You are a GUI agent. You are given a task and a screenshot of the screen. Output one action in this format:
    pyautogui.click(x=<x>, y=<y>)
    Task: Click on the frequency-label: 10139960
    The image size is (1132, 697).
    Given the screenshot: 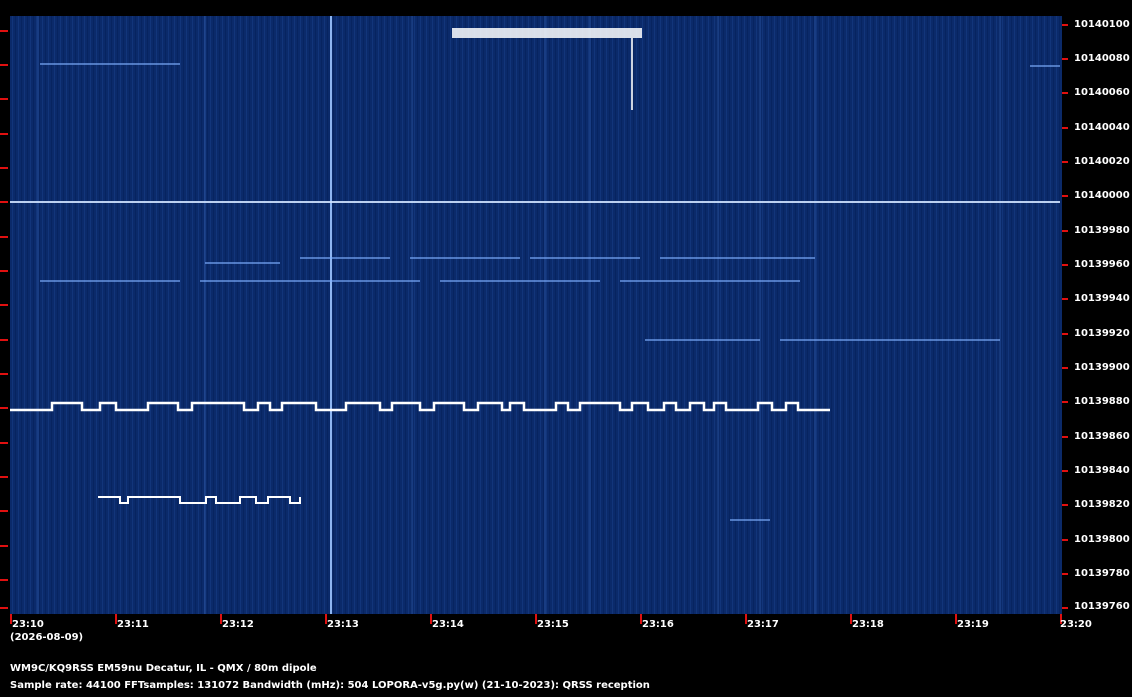 What is the action you would take?
    pyautogui.click(x=1102, y=264)
    